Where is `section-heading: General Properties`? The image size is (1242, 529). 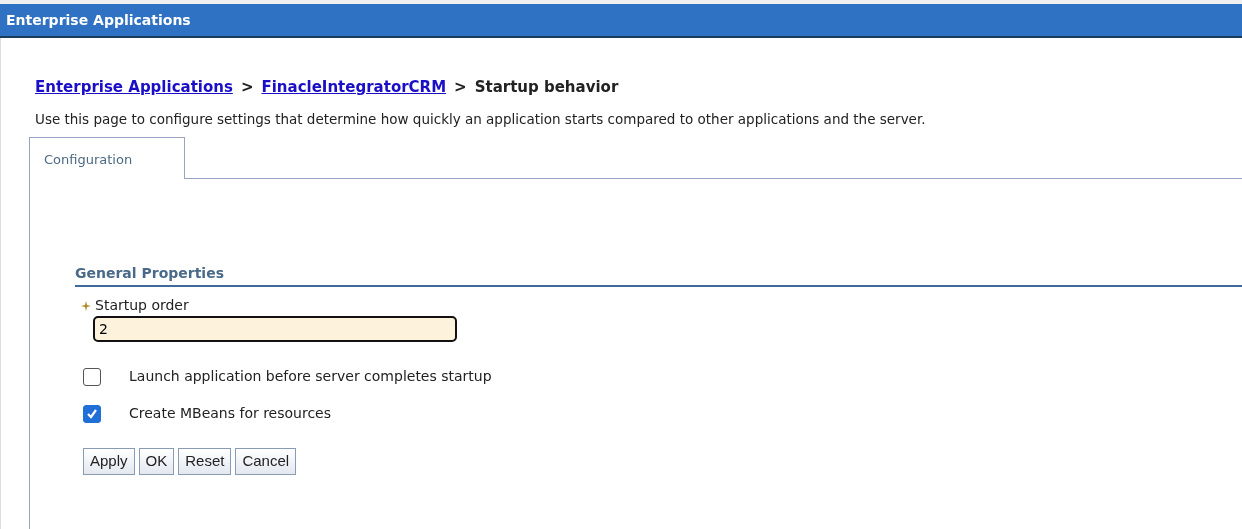
section-heading: General Properties is located at coordinates (658, 275).